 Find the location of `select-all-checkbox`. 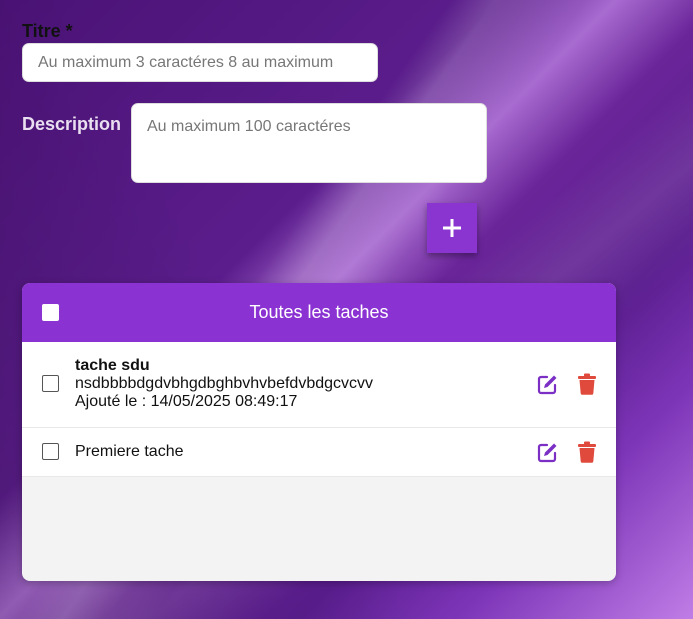

select-all-checkbox is located at coordinates (50, 312).